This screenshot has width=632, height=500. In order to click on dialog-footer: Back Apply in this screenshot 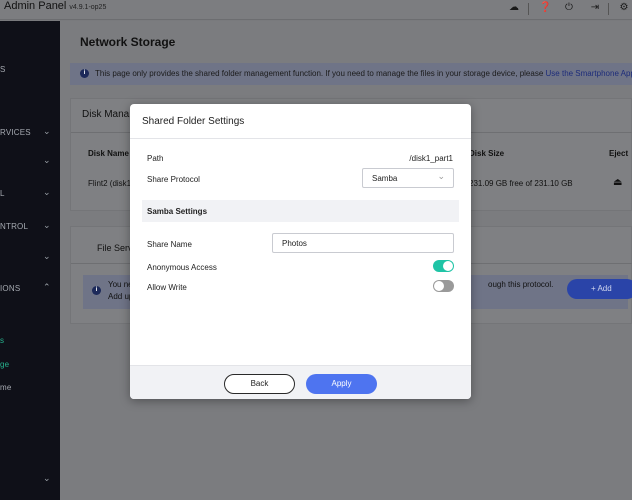, I will do `click(300, 382)`.